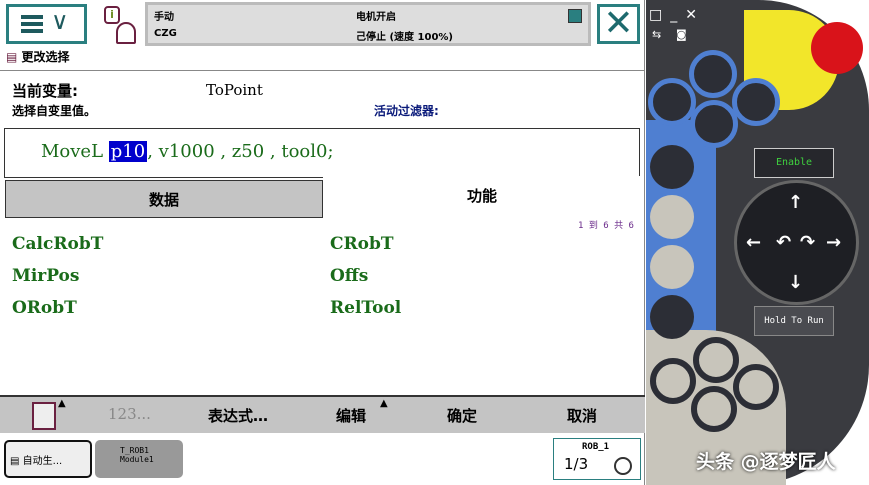 The width and height of the screenshot is (869, 485). I want to click on filter-button: ▲, so click(53, 415).